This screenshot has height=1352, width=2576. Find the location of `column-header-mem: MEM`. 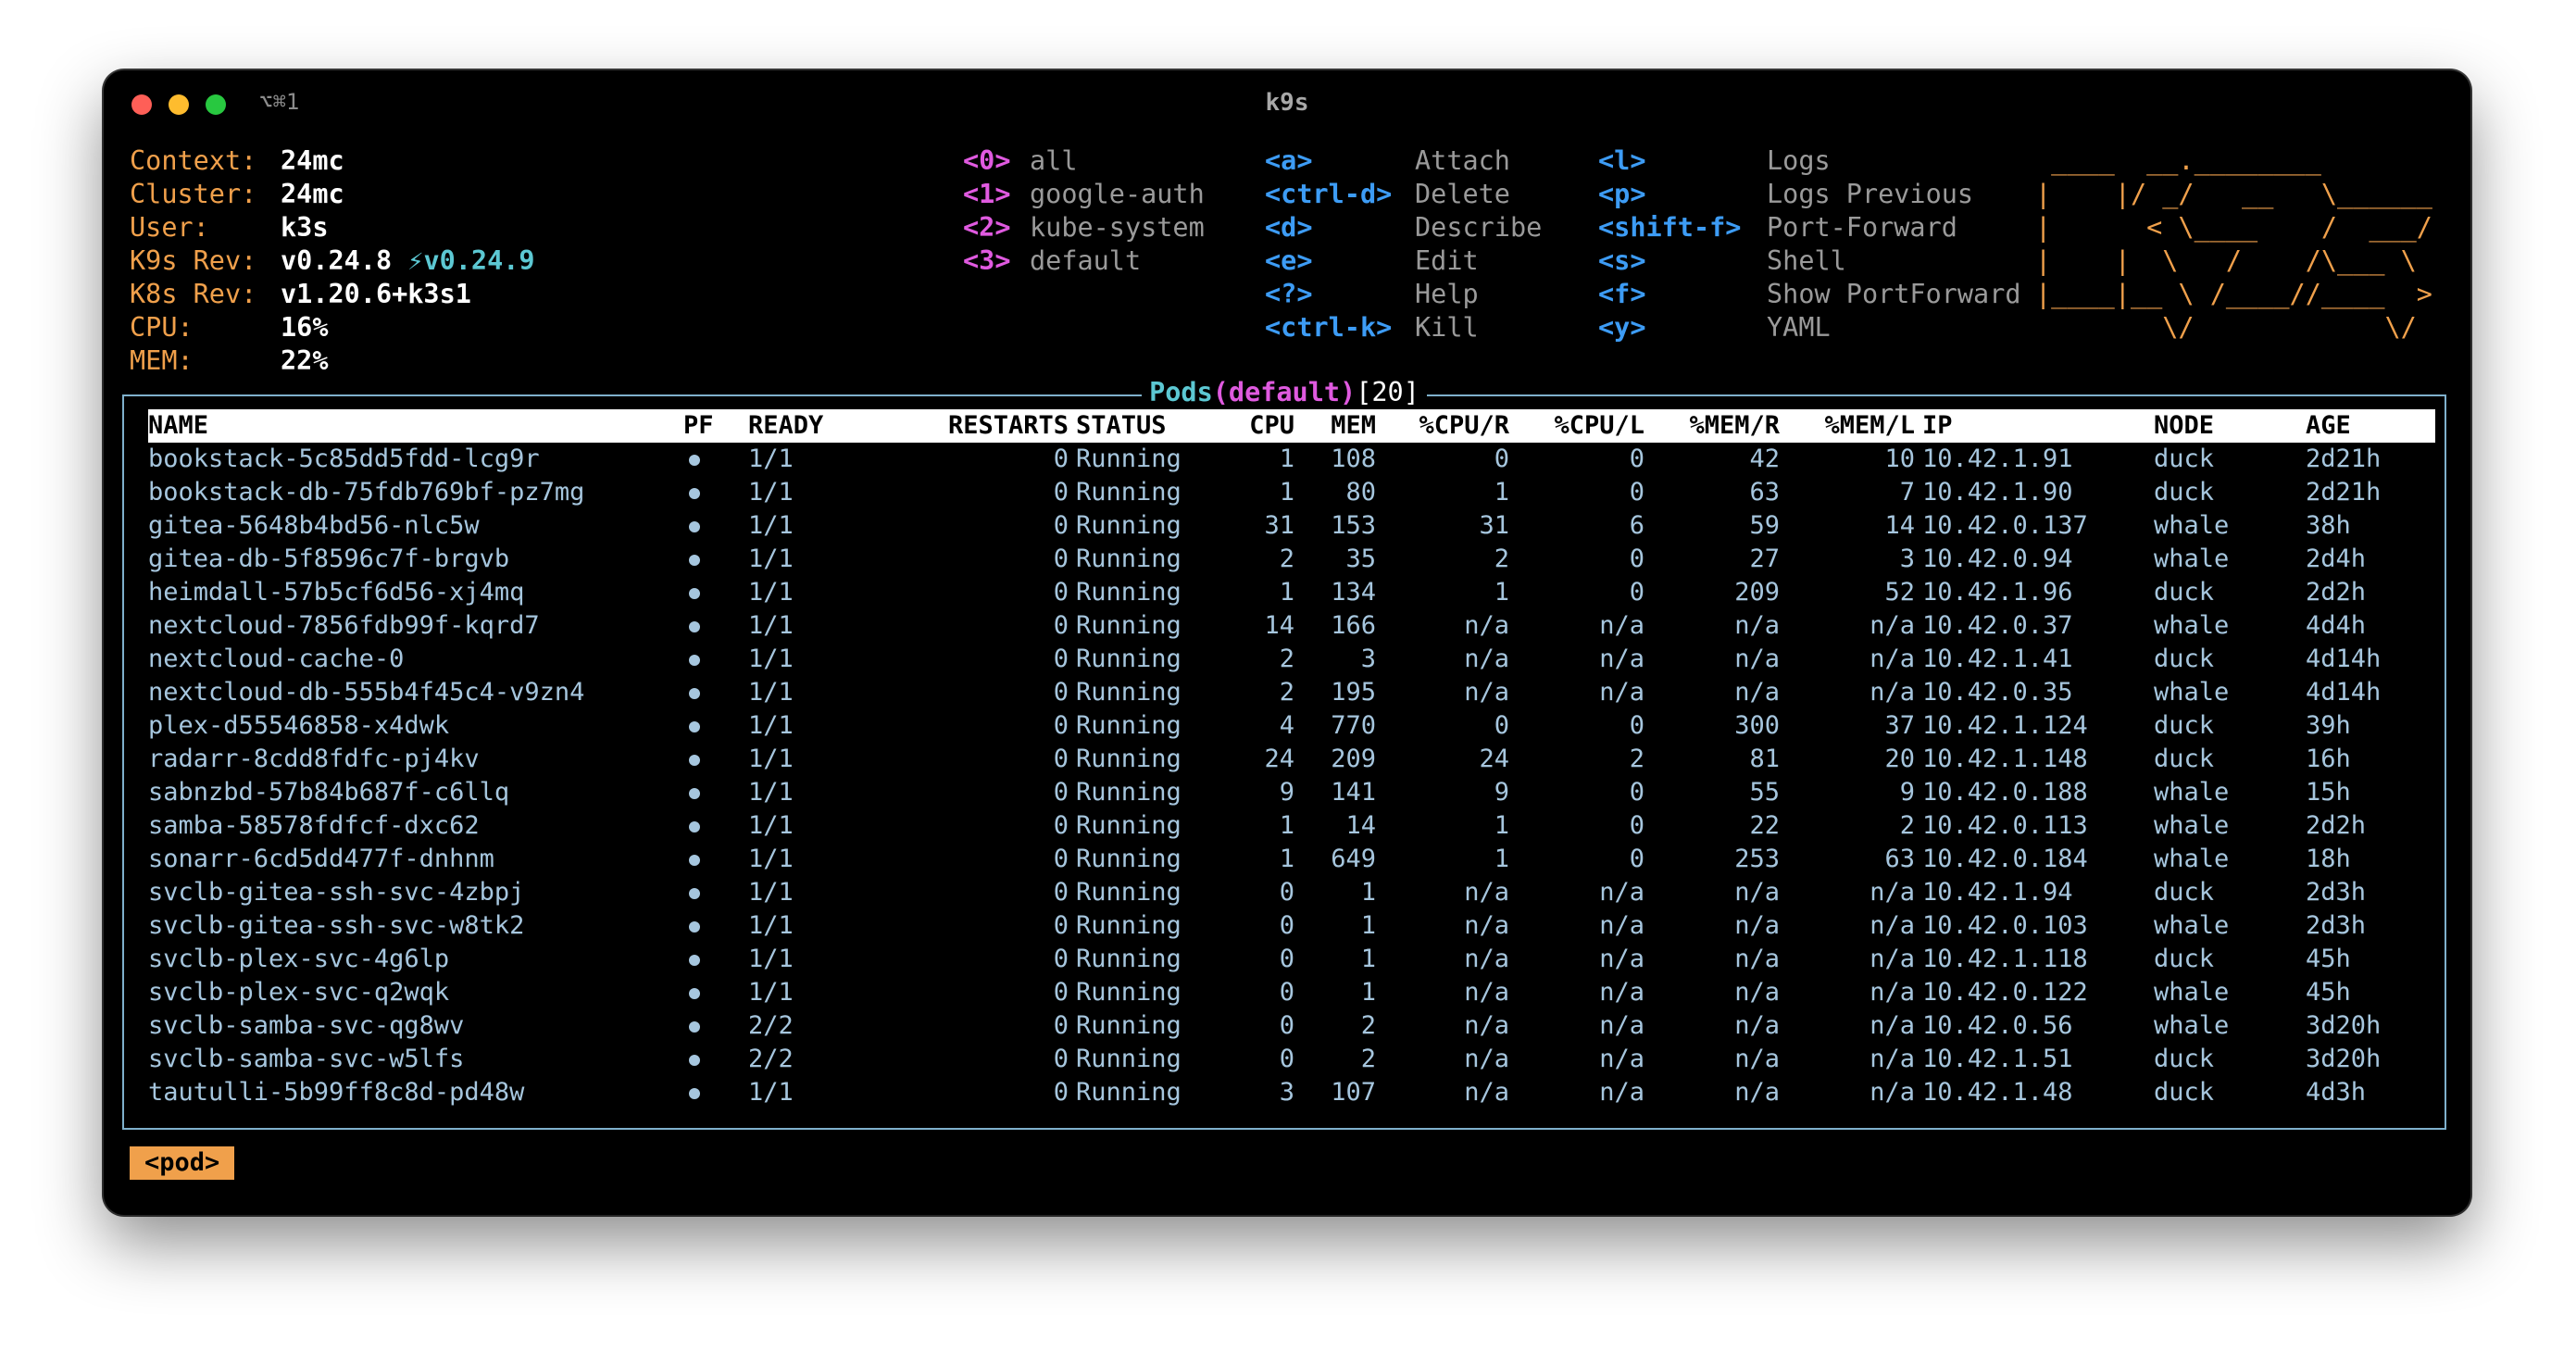

column-header-mem: MEM is located at coordinates (1339, 426).